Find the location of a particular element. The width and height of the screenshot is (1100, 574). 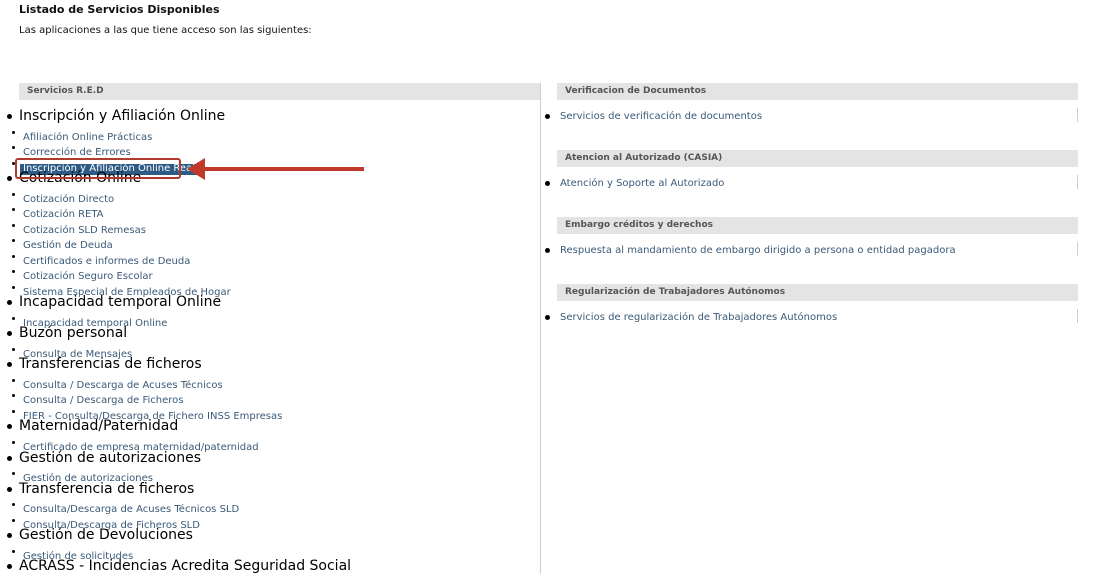

page-title: Listado de Servicios Disponibles is located at coordinates (119, 9).